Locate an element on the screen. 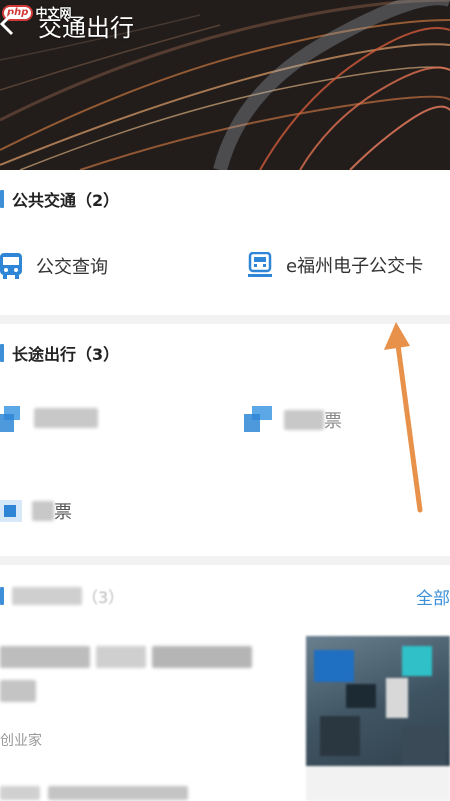 This screenshot has width=450, height=801. back-button is located at coordinates (12, 23).